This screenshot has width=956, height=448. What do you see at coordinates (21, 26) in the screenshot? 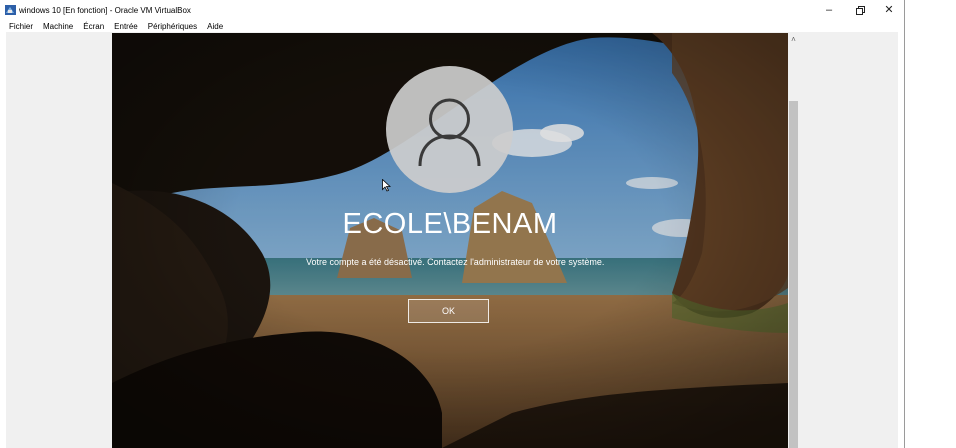
I see `menu-fichier: Fichier` at bounding box center [21, 26].